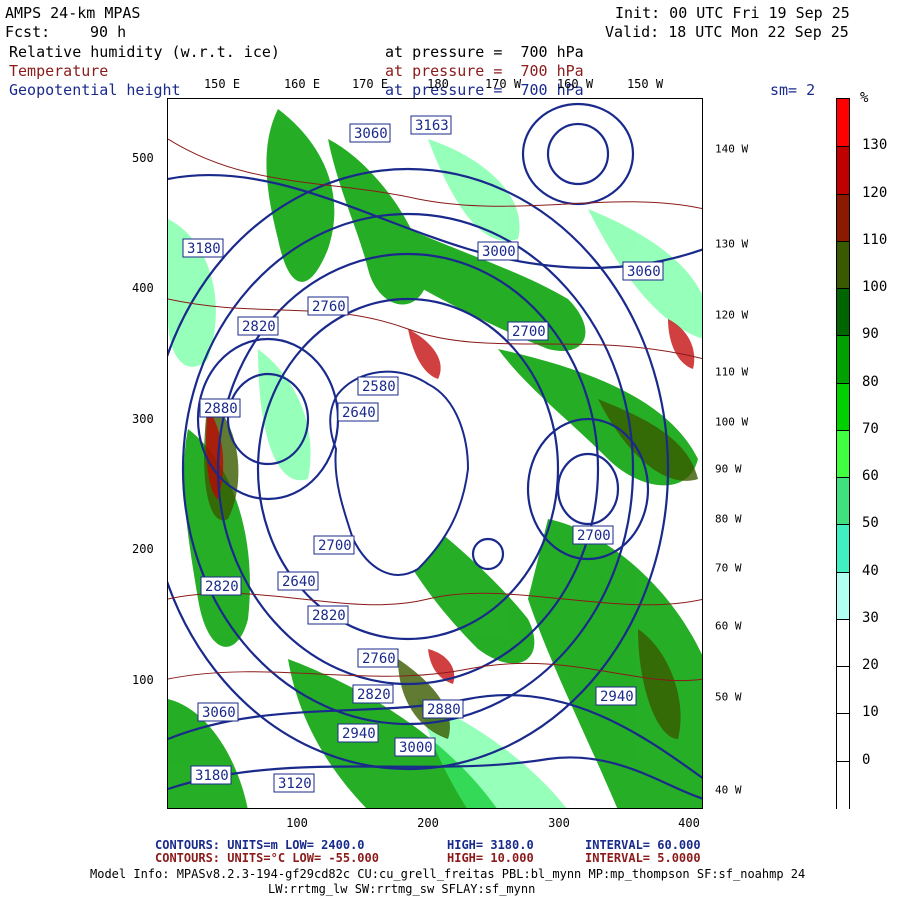 The width and height of the screenshot is (900, 900). I want to click on contour-label: 2580, so click(379, 387).